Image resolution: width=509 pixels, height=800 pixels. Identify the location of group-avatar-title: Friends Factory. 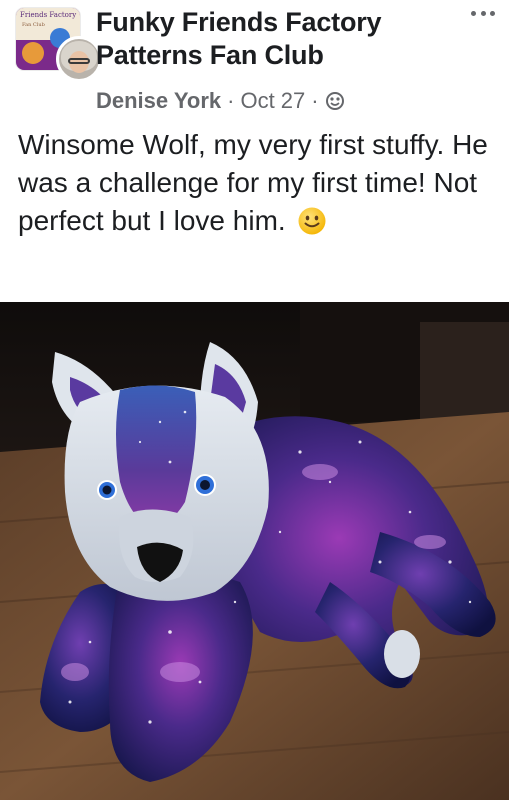
(48, 15).